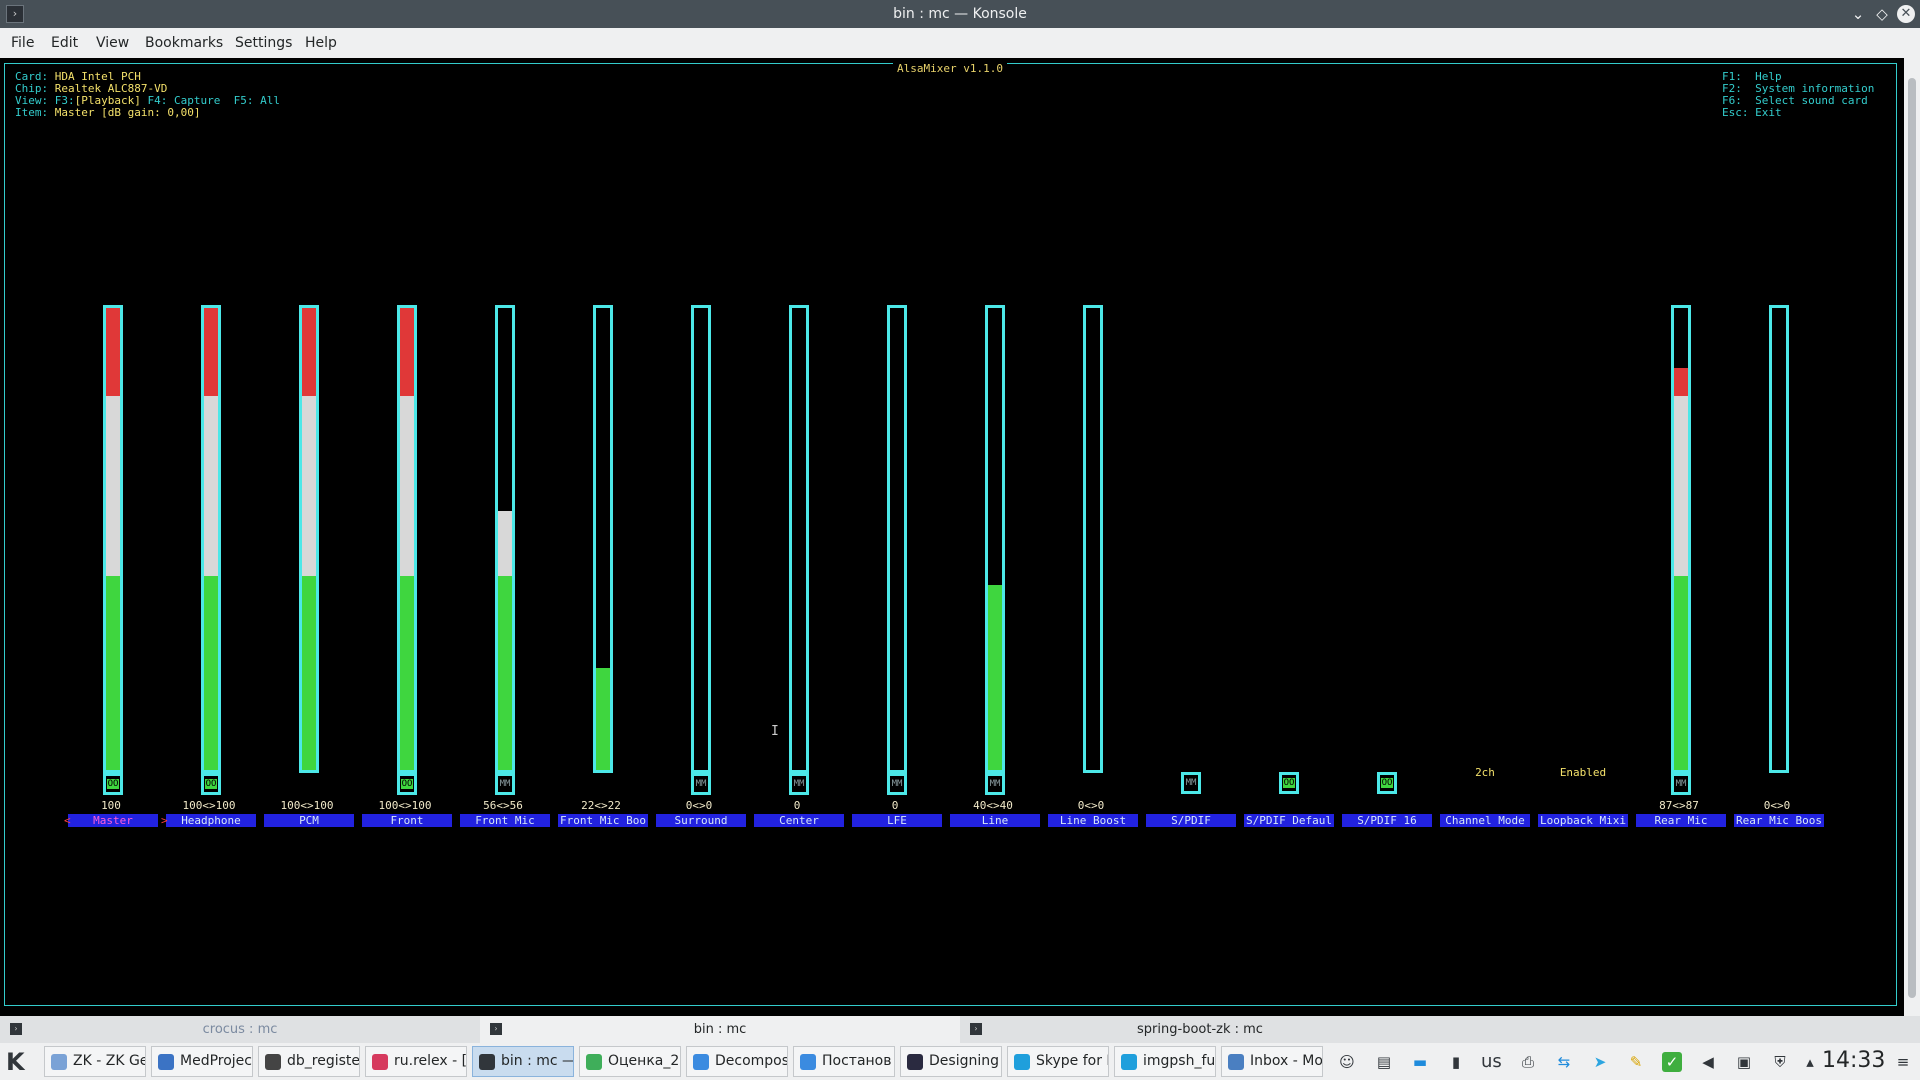 The image size is (1920, 1080). Describe the element at coordinates (1564, 1062) in the screenshot. I see `teamviewer-icon: ⇆` at that location.